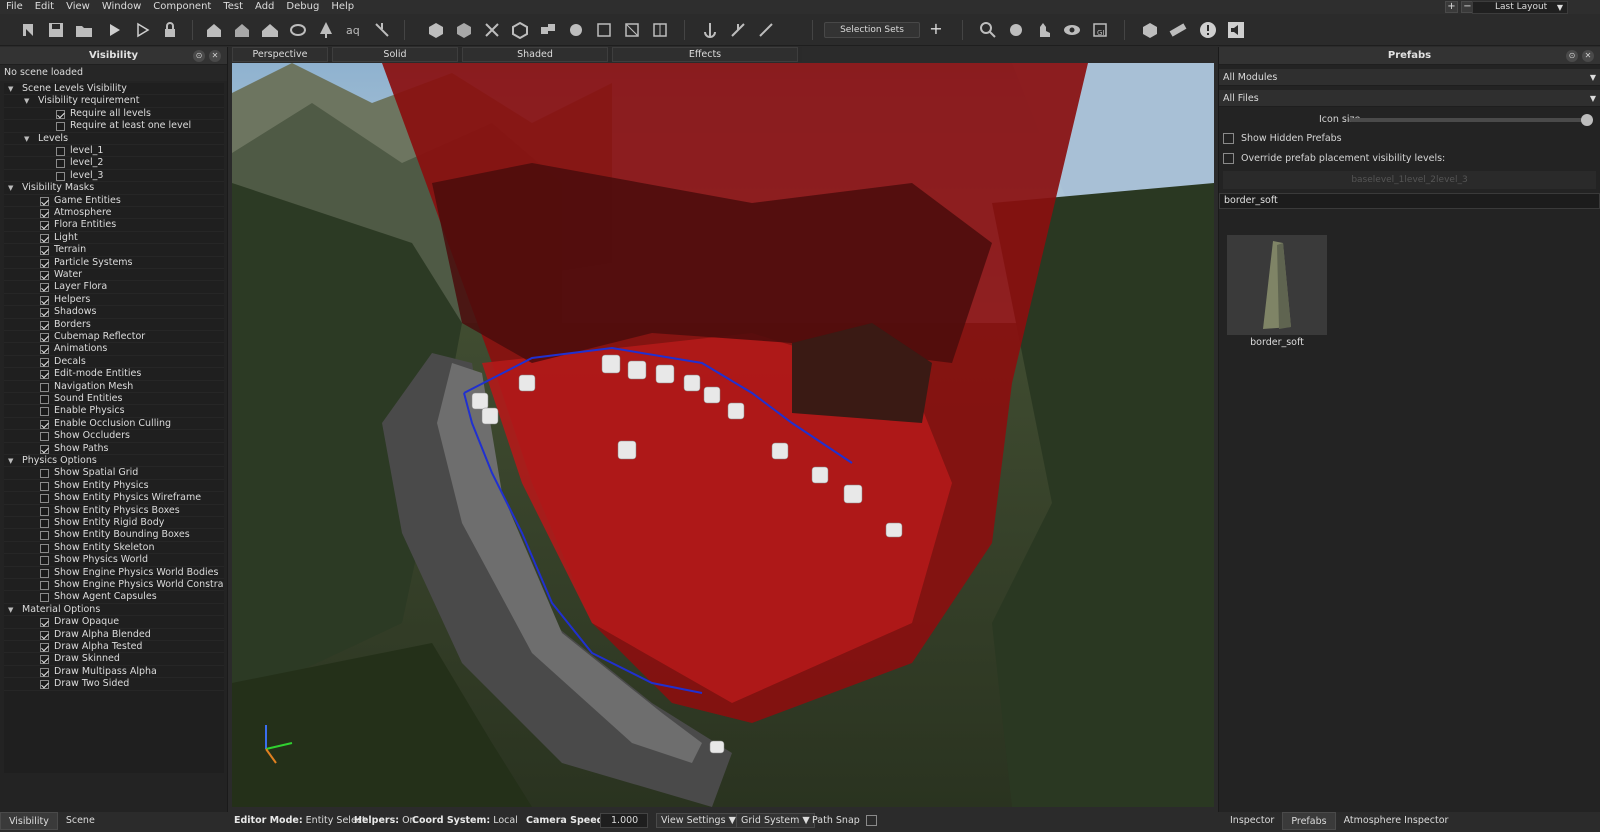 This screenshot has width=1600, height=832. What do you see at coordinates (114, 250) in the screenshot?
I see `tree-checkbox-row: Terrain` at bounding box center [114, 250].